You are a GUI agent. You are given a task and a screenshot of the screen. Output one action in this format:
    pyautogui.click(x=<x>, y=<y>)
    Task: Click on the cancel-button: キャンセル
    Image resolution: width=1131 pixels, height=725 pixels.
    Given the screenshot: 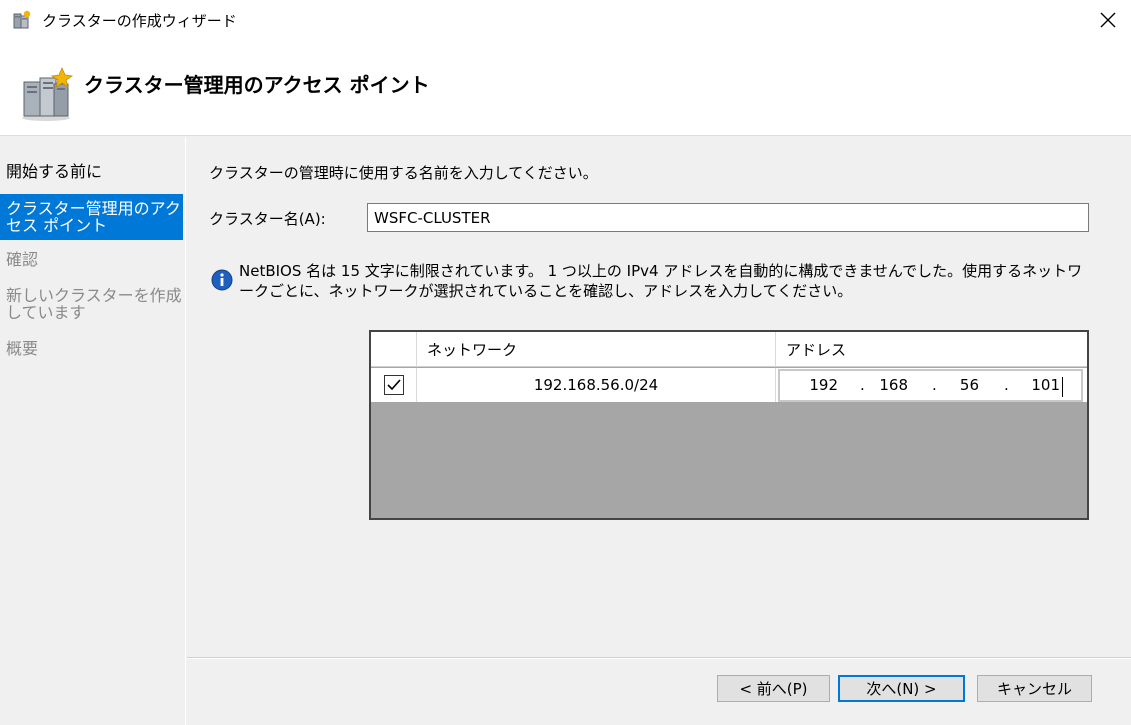 What is the action you would take?
    pyautogui.click(x=1034, y=688)
    